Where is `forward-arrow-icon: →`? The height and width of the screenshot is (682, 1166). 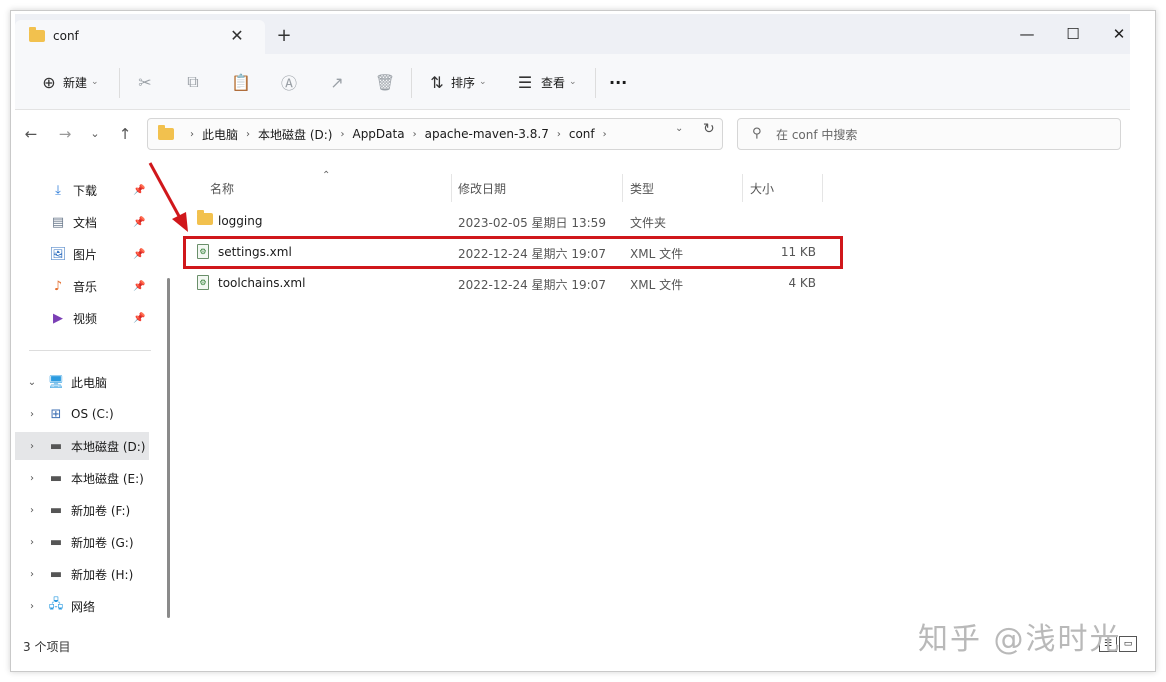 forward-arrow-icon: → is located at coordinates (65, 134).